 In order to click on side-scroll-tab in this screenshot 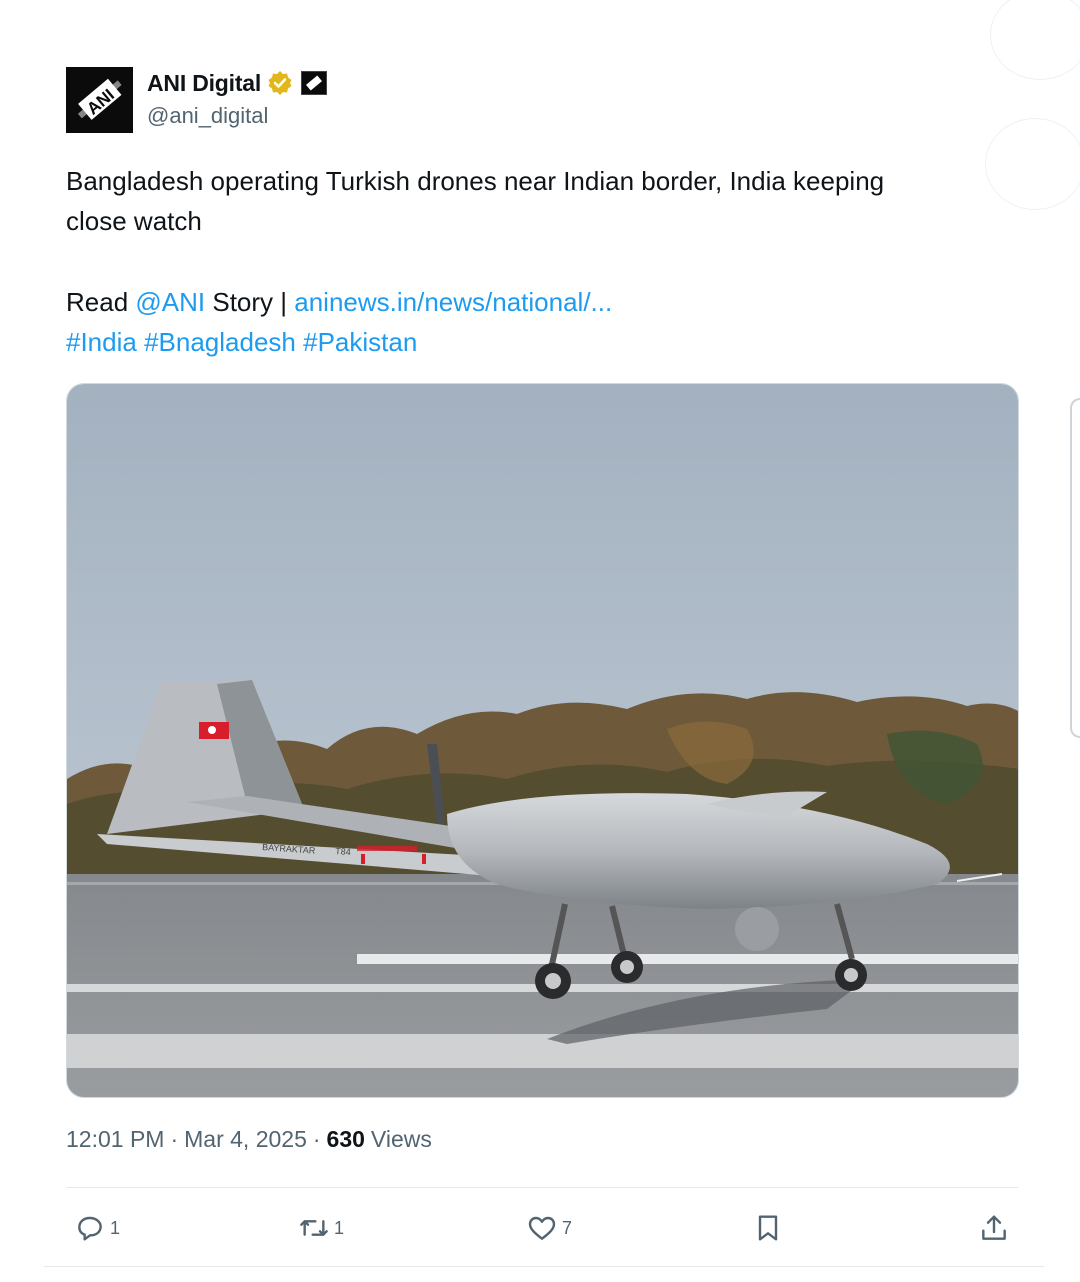, I will do `click(1075, 568)`.